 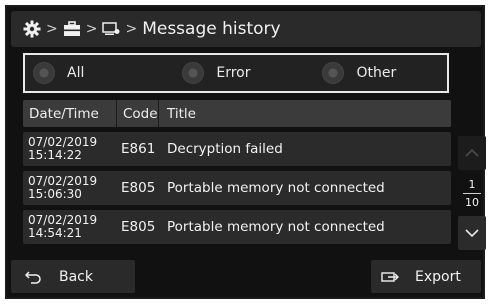 What do you see at coordinates (237, 113) in the screenshot?
I see `table-header: Date/Time Code Title` at bounding box center [237, 113].